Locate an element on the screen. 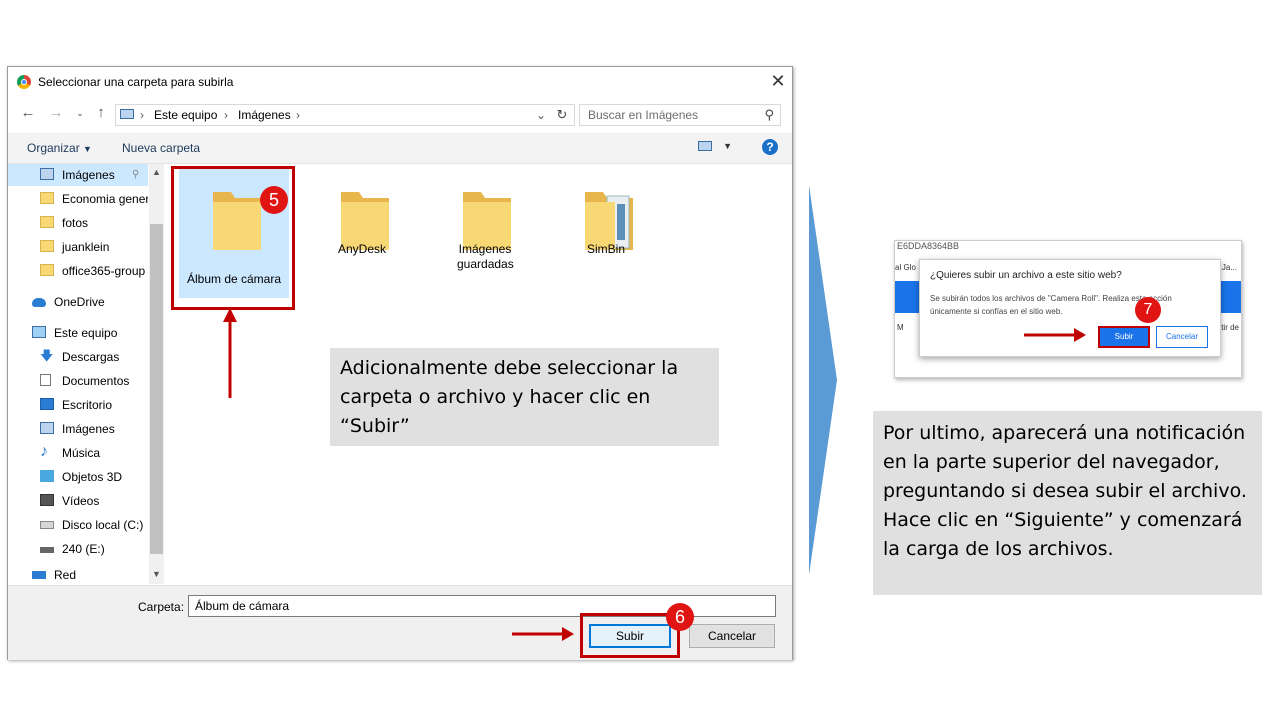 The height and width of the screenshot is (720, 1280). sidebar-item: Este equipo is located at coordinates (78, 333).